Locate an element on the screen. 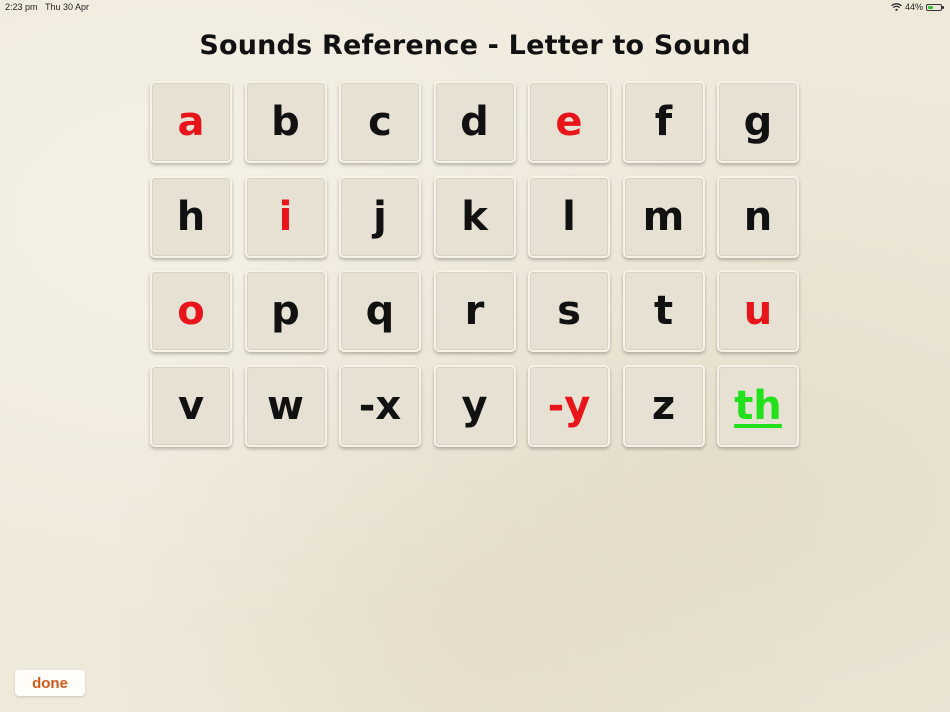  letter-tile: h is located at coordinates (191, 216).